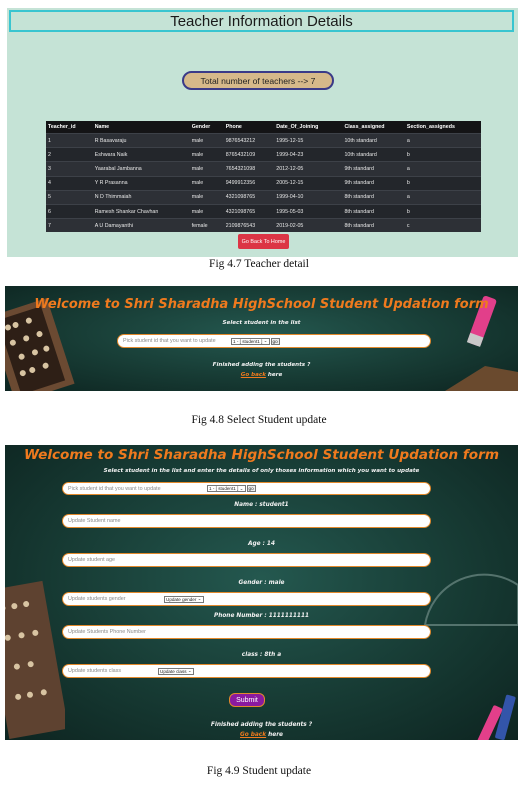 The width and height of the screenshot is (518, 792). What do you see at coordinates (249, 127) in the screenshot?
I see `column-header: Phone` at bounding box center [249, 127].